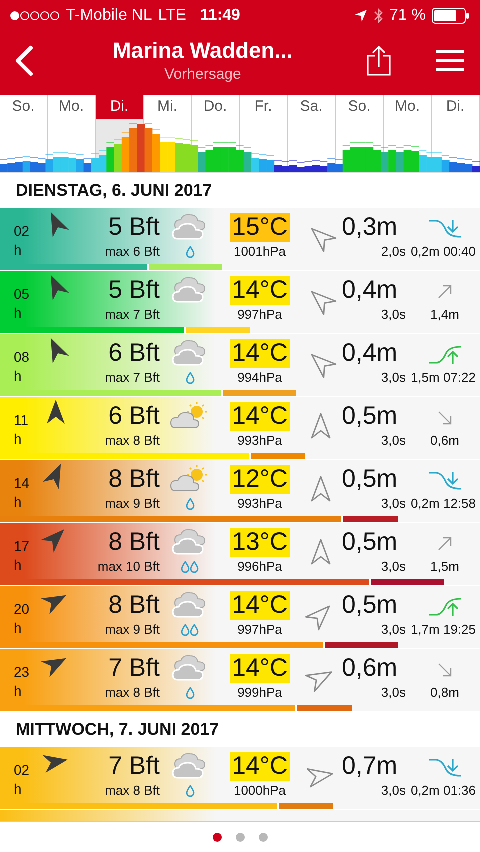  I want to click on tide-info: 1,7m 19:25, so click(443, 629).